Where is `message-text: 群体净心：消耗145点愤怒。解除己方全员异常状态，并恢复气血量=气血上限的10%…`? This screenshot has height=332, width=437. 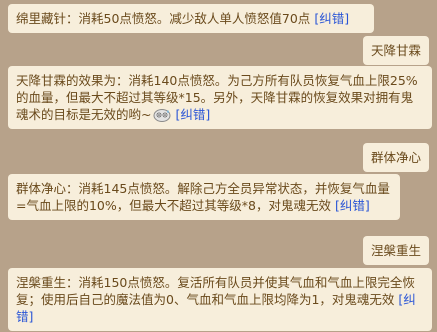 message-text: 群体净心：消耗145点愤怒。解除己方全员异常状态，并恢复气血量=气血上限的10%… is located at coordinates (203, 197).